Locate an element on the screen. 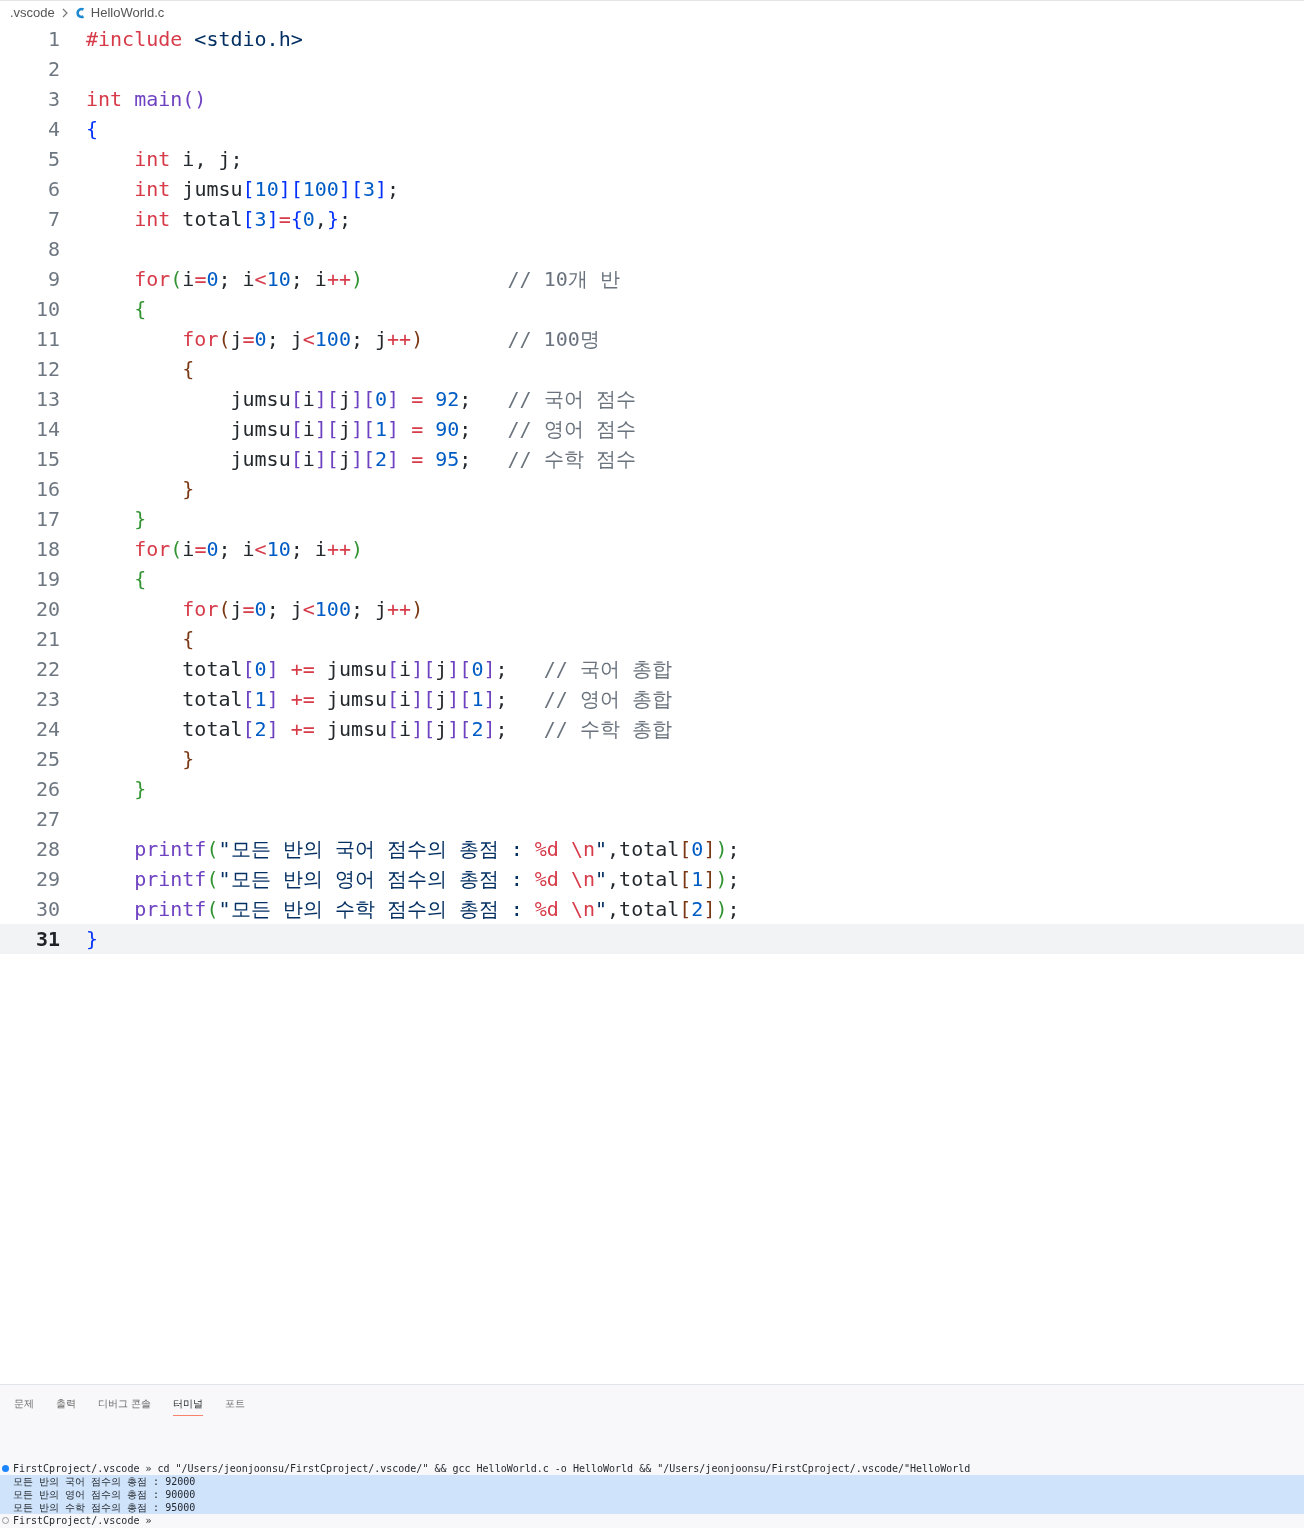 This screenshot has height=1528, width=1304. line-number: 5 is located at coordinates (53, 159).